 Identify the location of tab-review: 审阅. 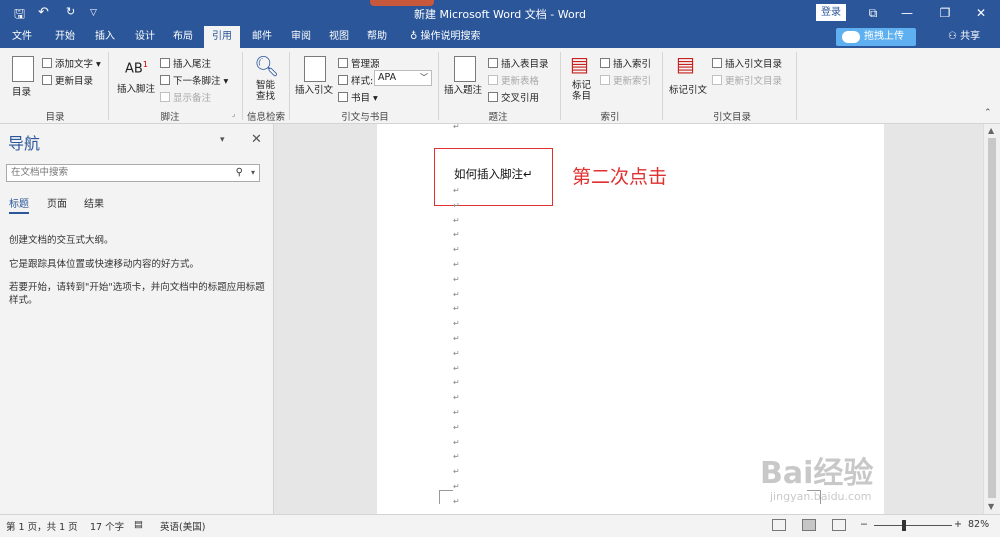
(301, 37).